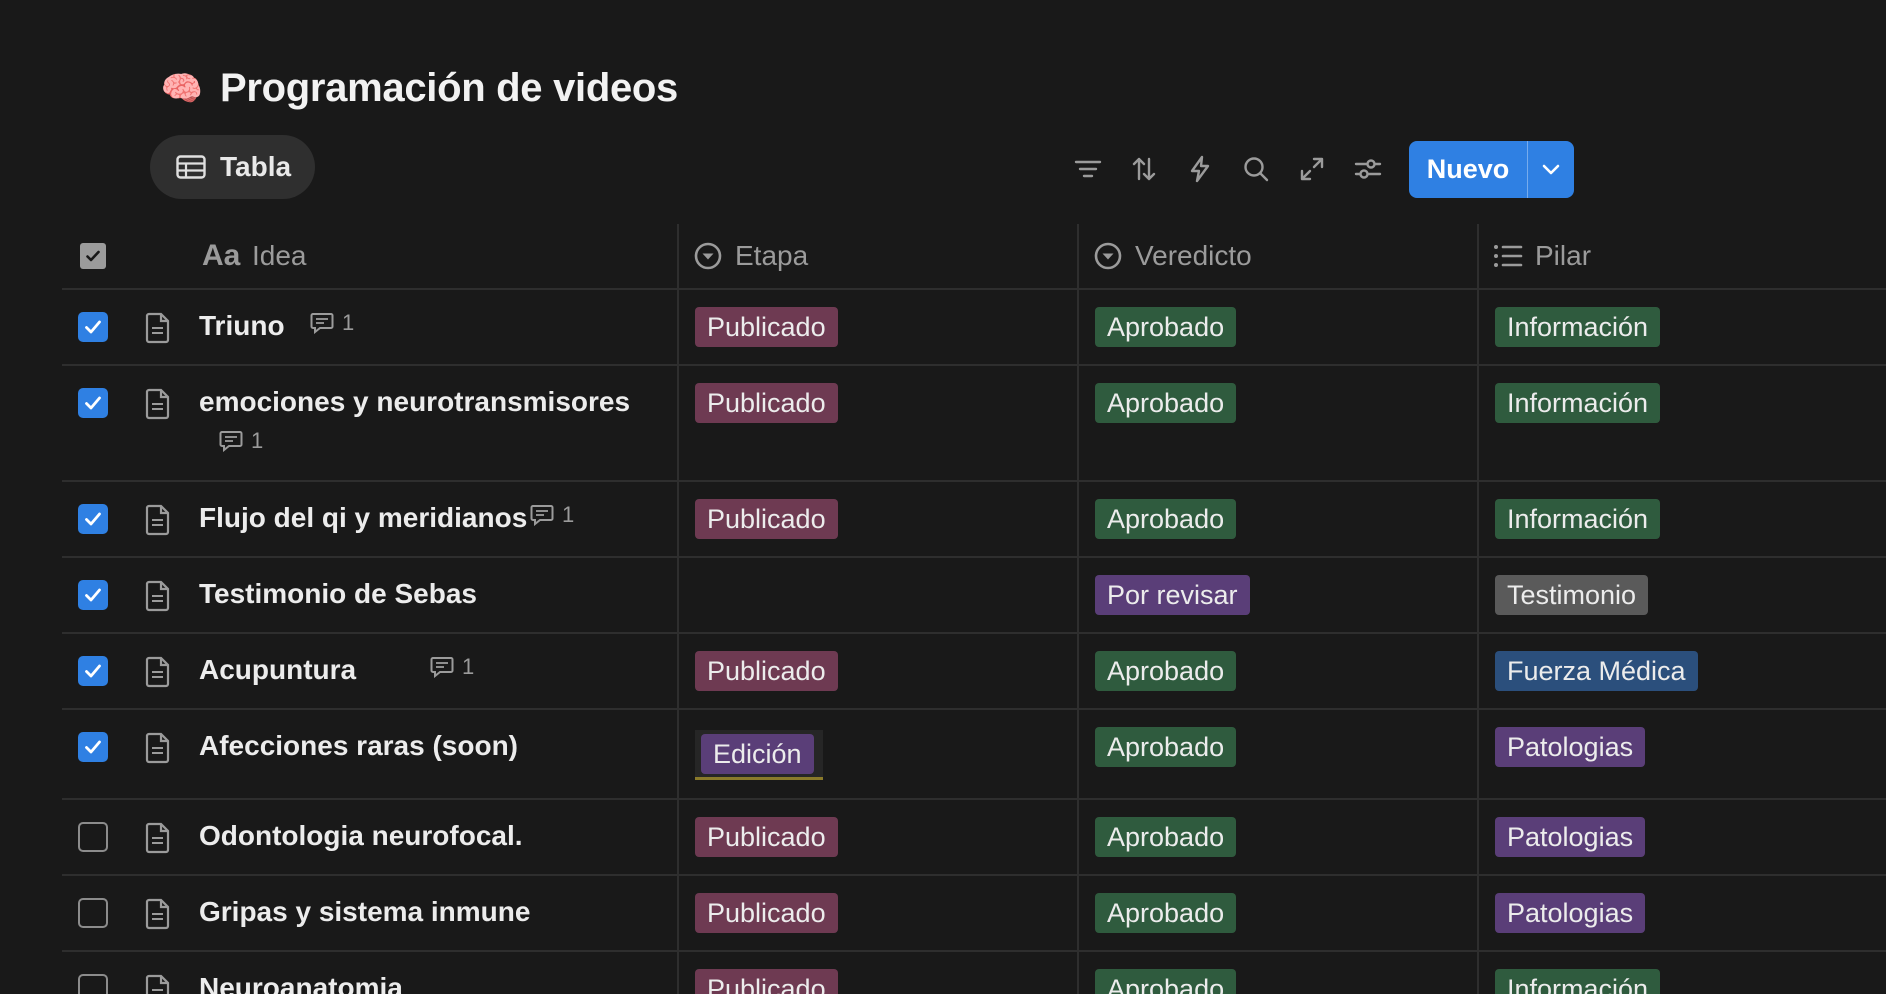  I want to click on idea-cell: Afecciones raras (soon), so click(432, 754).